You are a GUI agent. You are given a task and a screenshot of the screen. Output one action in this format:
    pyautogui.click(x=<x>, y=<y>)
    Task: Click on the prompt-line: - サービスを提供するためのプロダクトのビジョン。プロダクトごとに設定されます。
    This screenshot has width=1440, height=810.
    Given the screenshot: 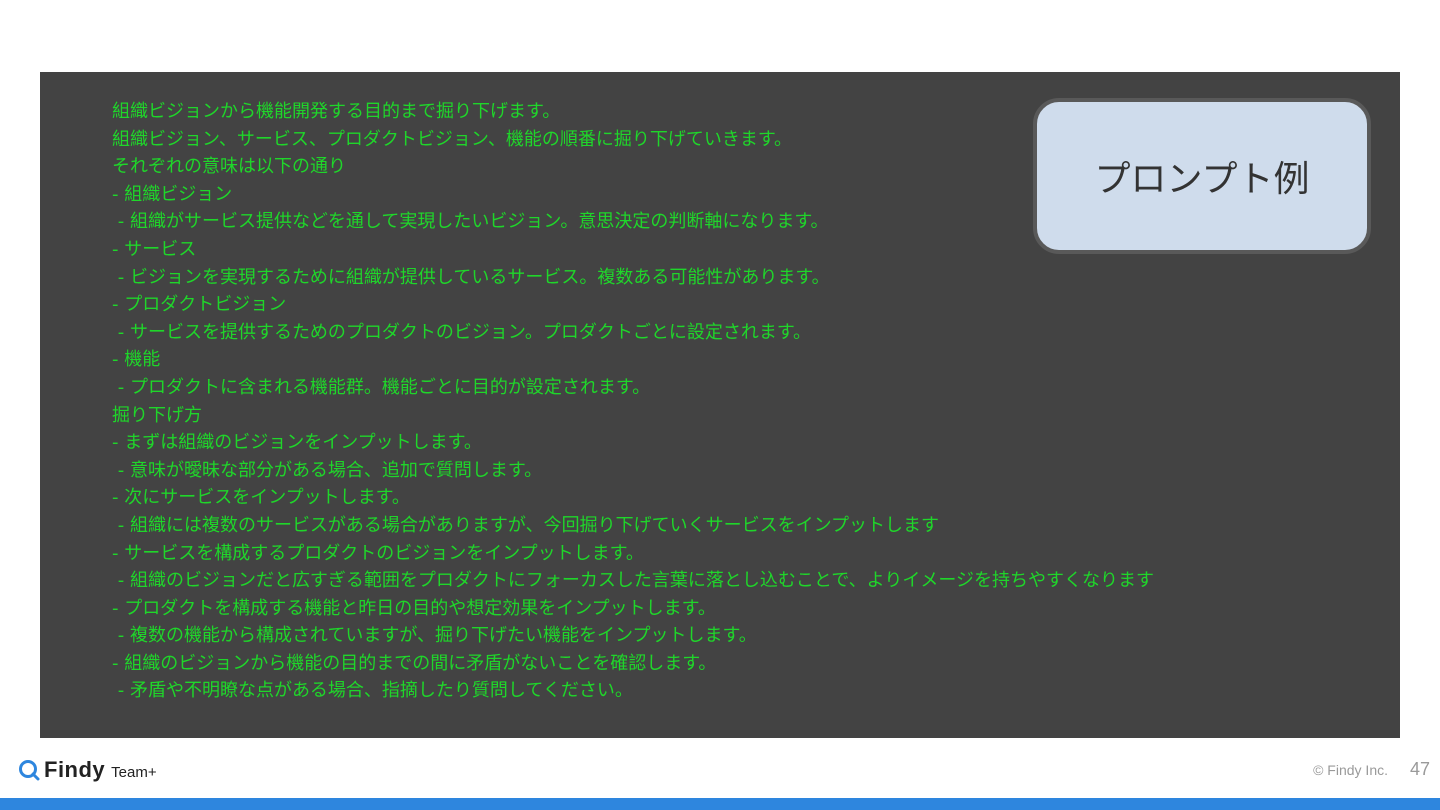 What is the action you would take?
    pyautogui.click(x=462, y=332)
    